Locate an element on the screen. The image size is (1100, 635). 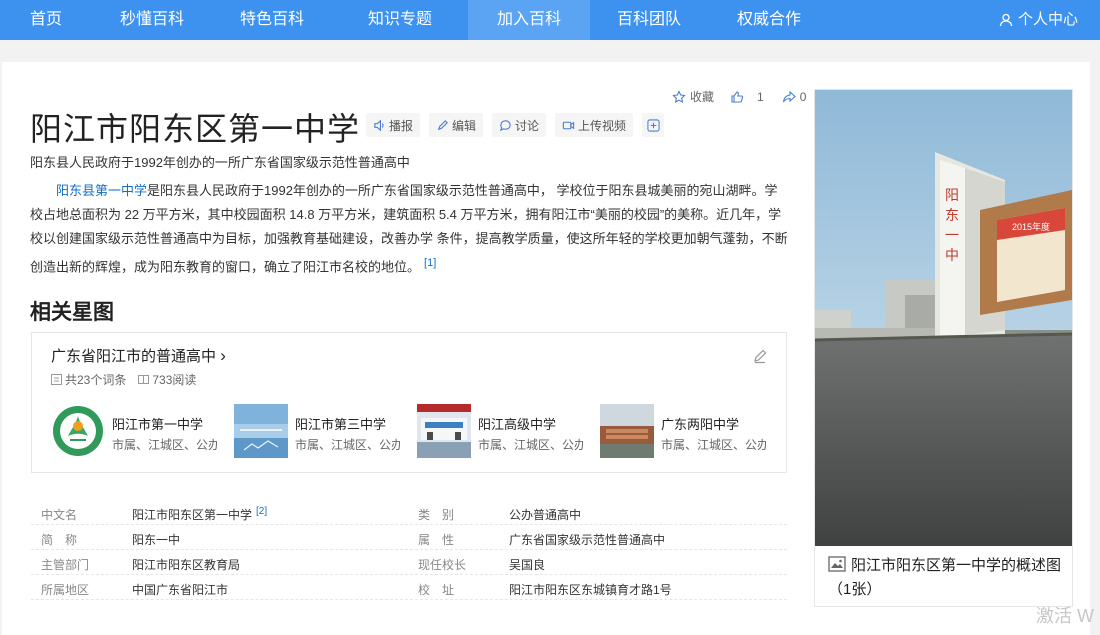
edit-label: 编辑 is located at coordinates (464, 125).